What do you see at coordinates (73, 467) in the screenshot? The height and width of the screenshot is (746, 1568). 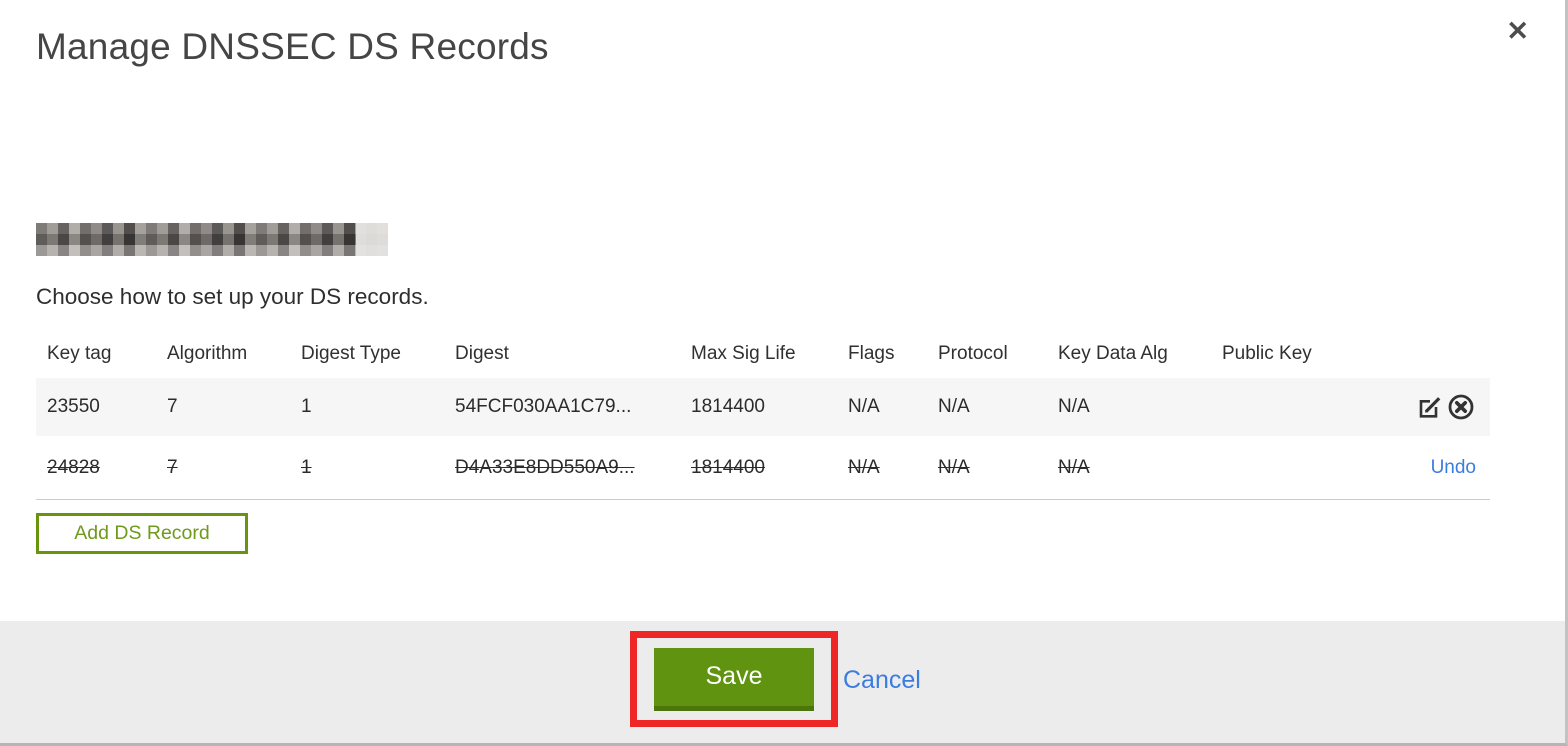 I see `key-tag-value: 24828` at bounding box center [73, 467].